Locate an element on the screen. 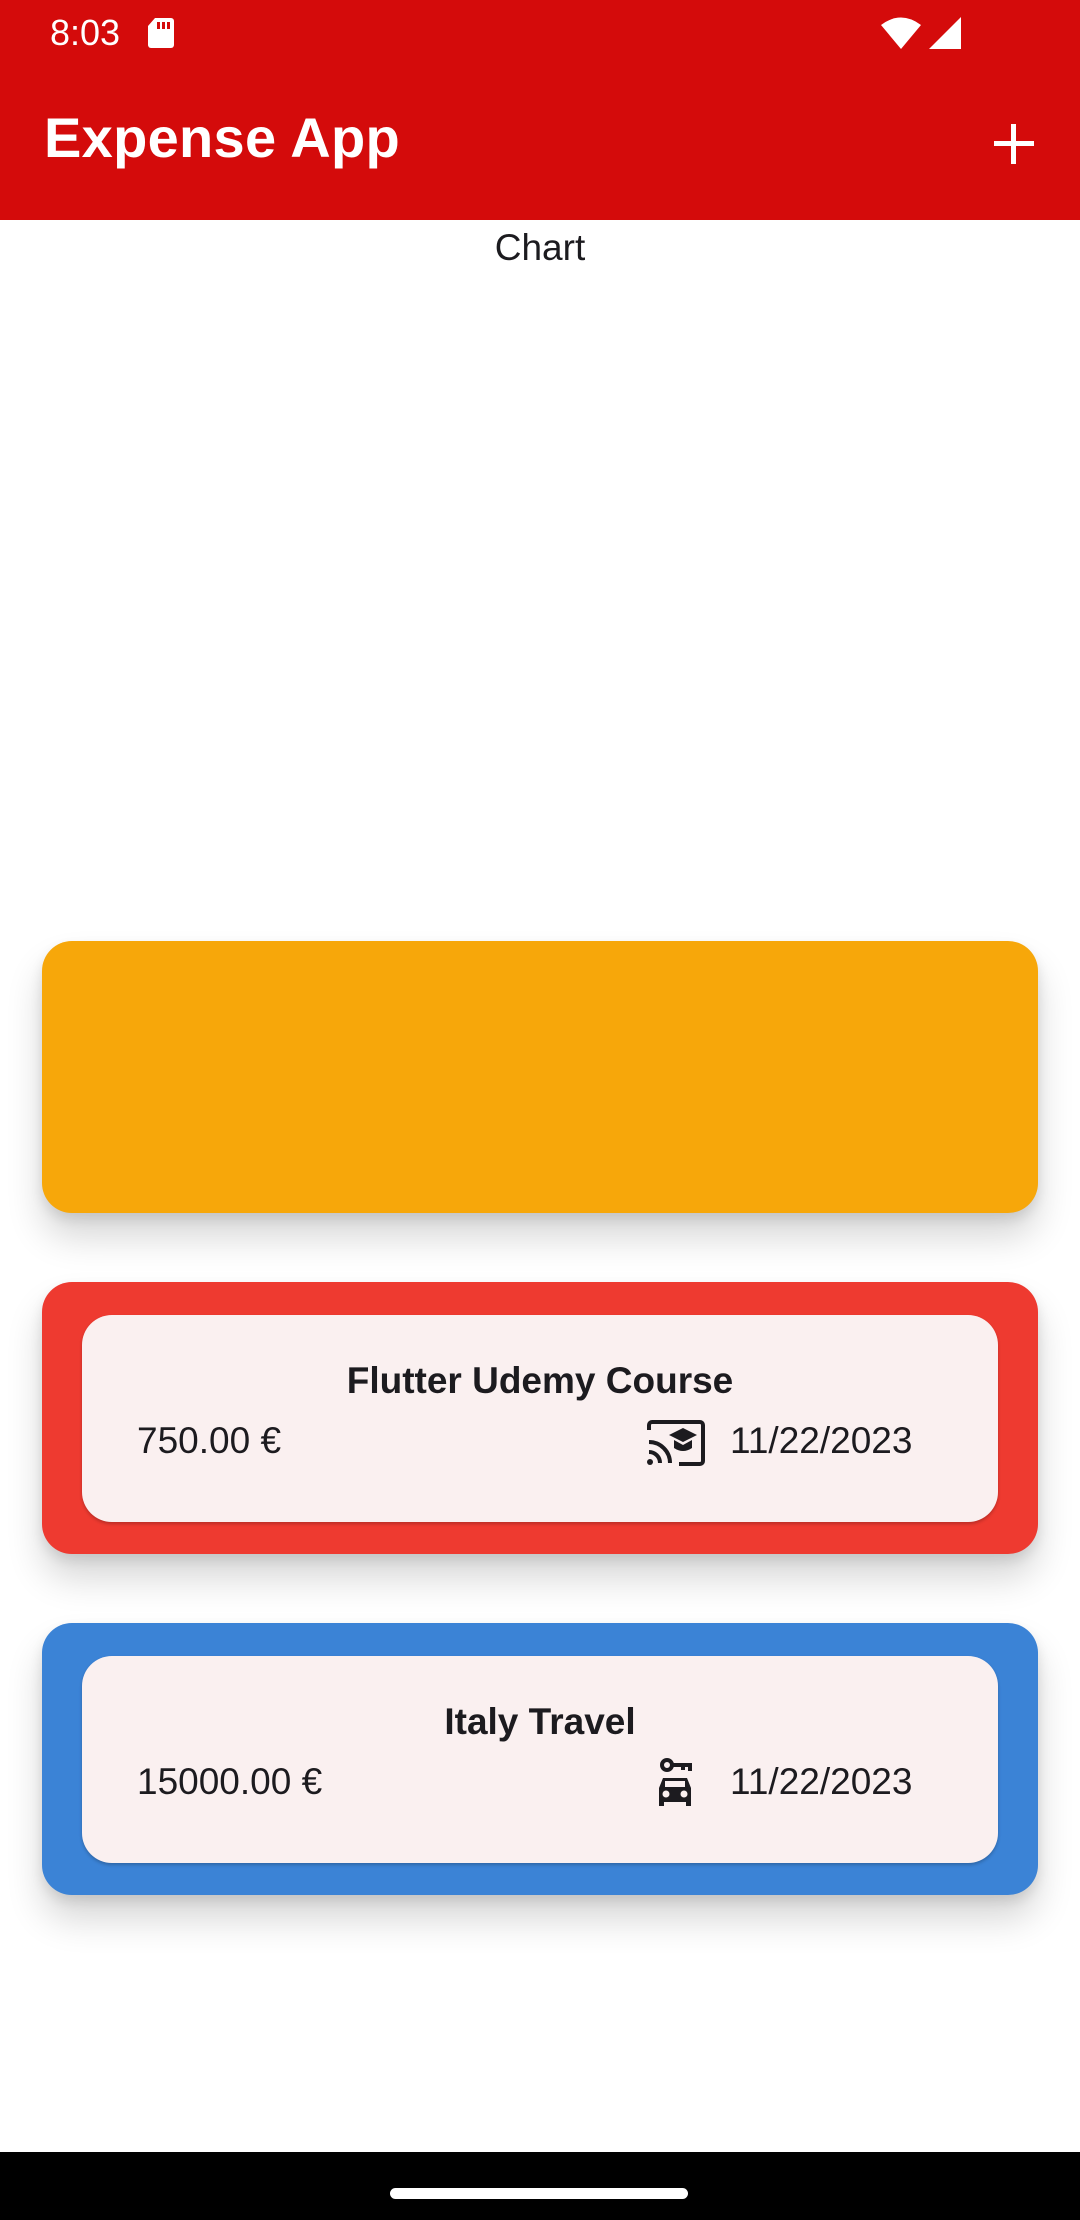 The height and width of the screenshot is (2220, 1080). wifi-icon is located at coordinates (901, 33).